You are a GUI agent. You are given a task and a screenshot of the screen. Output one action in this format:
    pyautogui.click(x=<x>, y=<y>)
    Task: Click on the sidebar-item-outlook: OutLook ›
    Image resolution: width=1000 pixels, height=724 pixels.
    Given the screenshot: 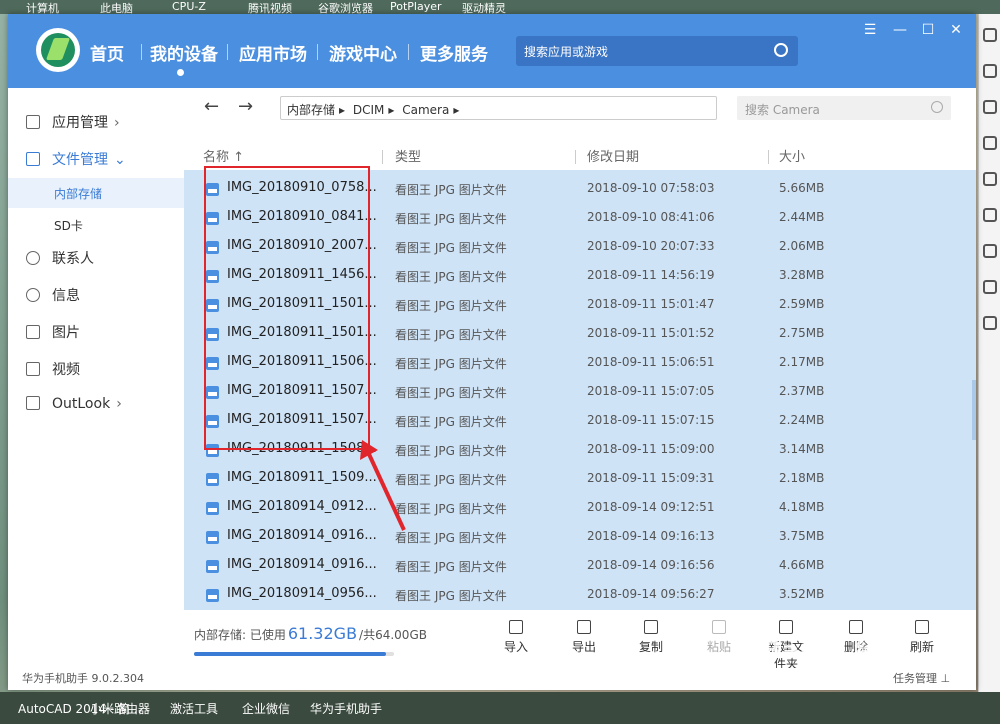 What is the action you would take?
    pyautogui.click(x=74, y=407)
    